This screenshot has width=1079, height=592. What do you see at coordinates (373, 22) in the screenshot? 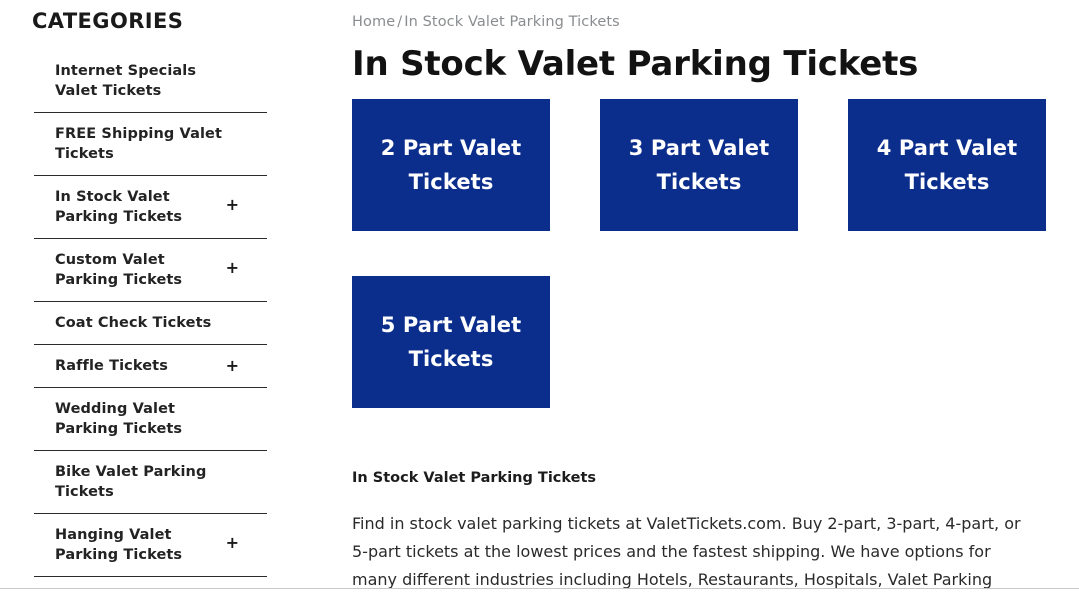
I see `breadcrumb-home-link: Home` at bounding box center [373, 22].